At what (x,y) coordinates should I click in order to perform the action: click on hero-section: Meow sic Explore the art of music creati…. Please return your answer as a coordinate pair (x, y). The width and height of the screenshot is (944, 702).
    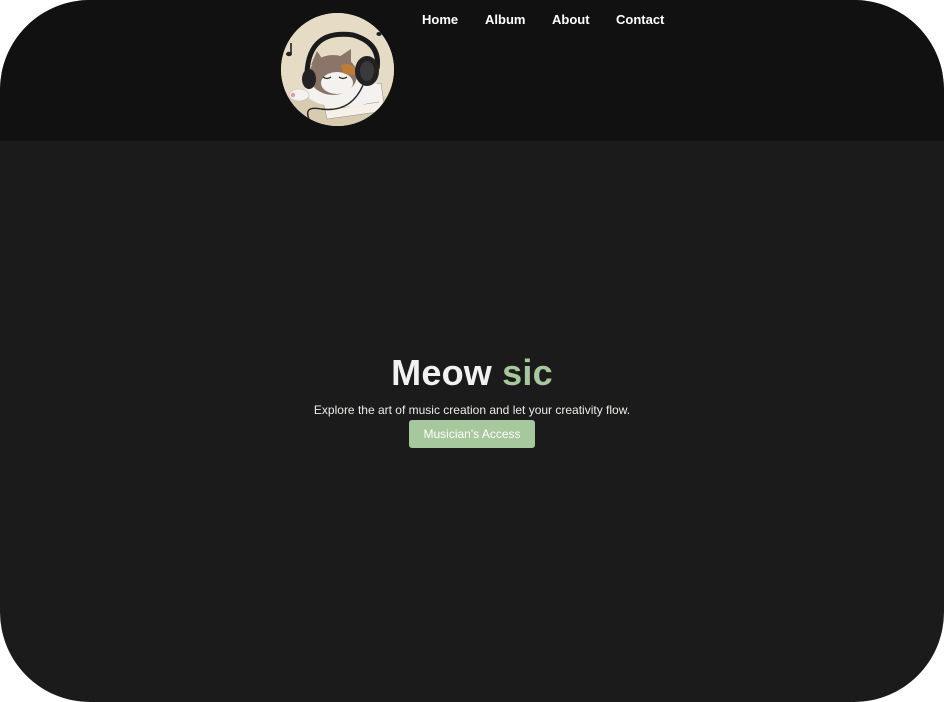
    Looking at the image, I should click on (472, 399).